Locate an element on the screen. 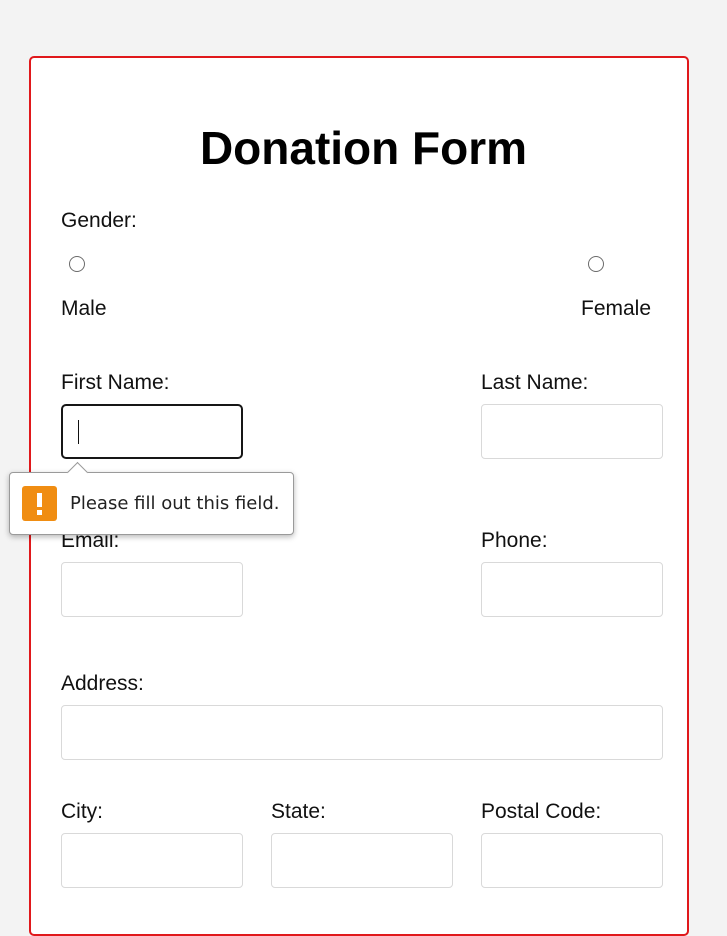 This screenshot has width=727, height=936. city-input is located at coordinates (152, 860).